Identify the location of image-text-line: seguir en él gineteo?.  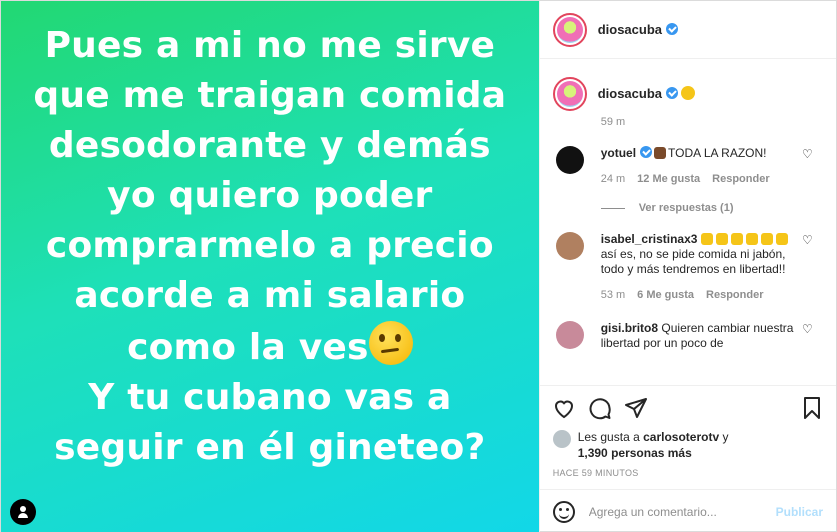
(270, 447).